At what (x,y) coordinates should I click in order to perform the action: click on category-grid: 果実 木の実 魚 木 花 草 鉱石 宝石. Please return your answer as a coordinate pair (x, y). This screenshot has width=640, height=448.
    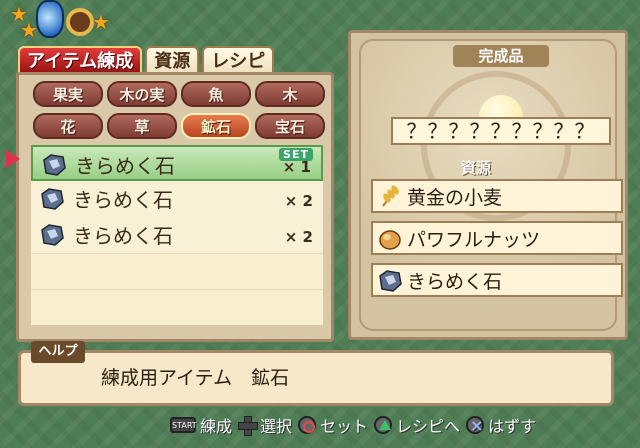
    Looking at the image, I should click on (179, 110).